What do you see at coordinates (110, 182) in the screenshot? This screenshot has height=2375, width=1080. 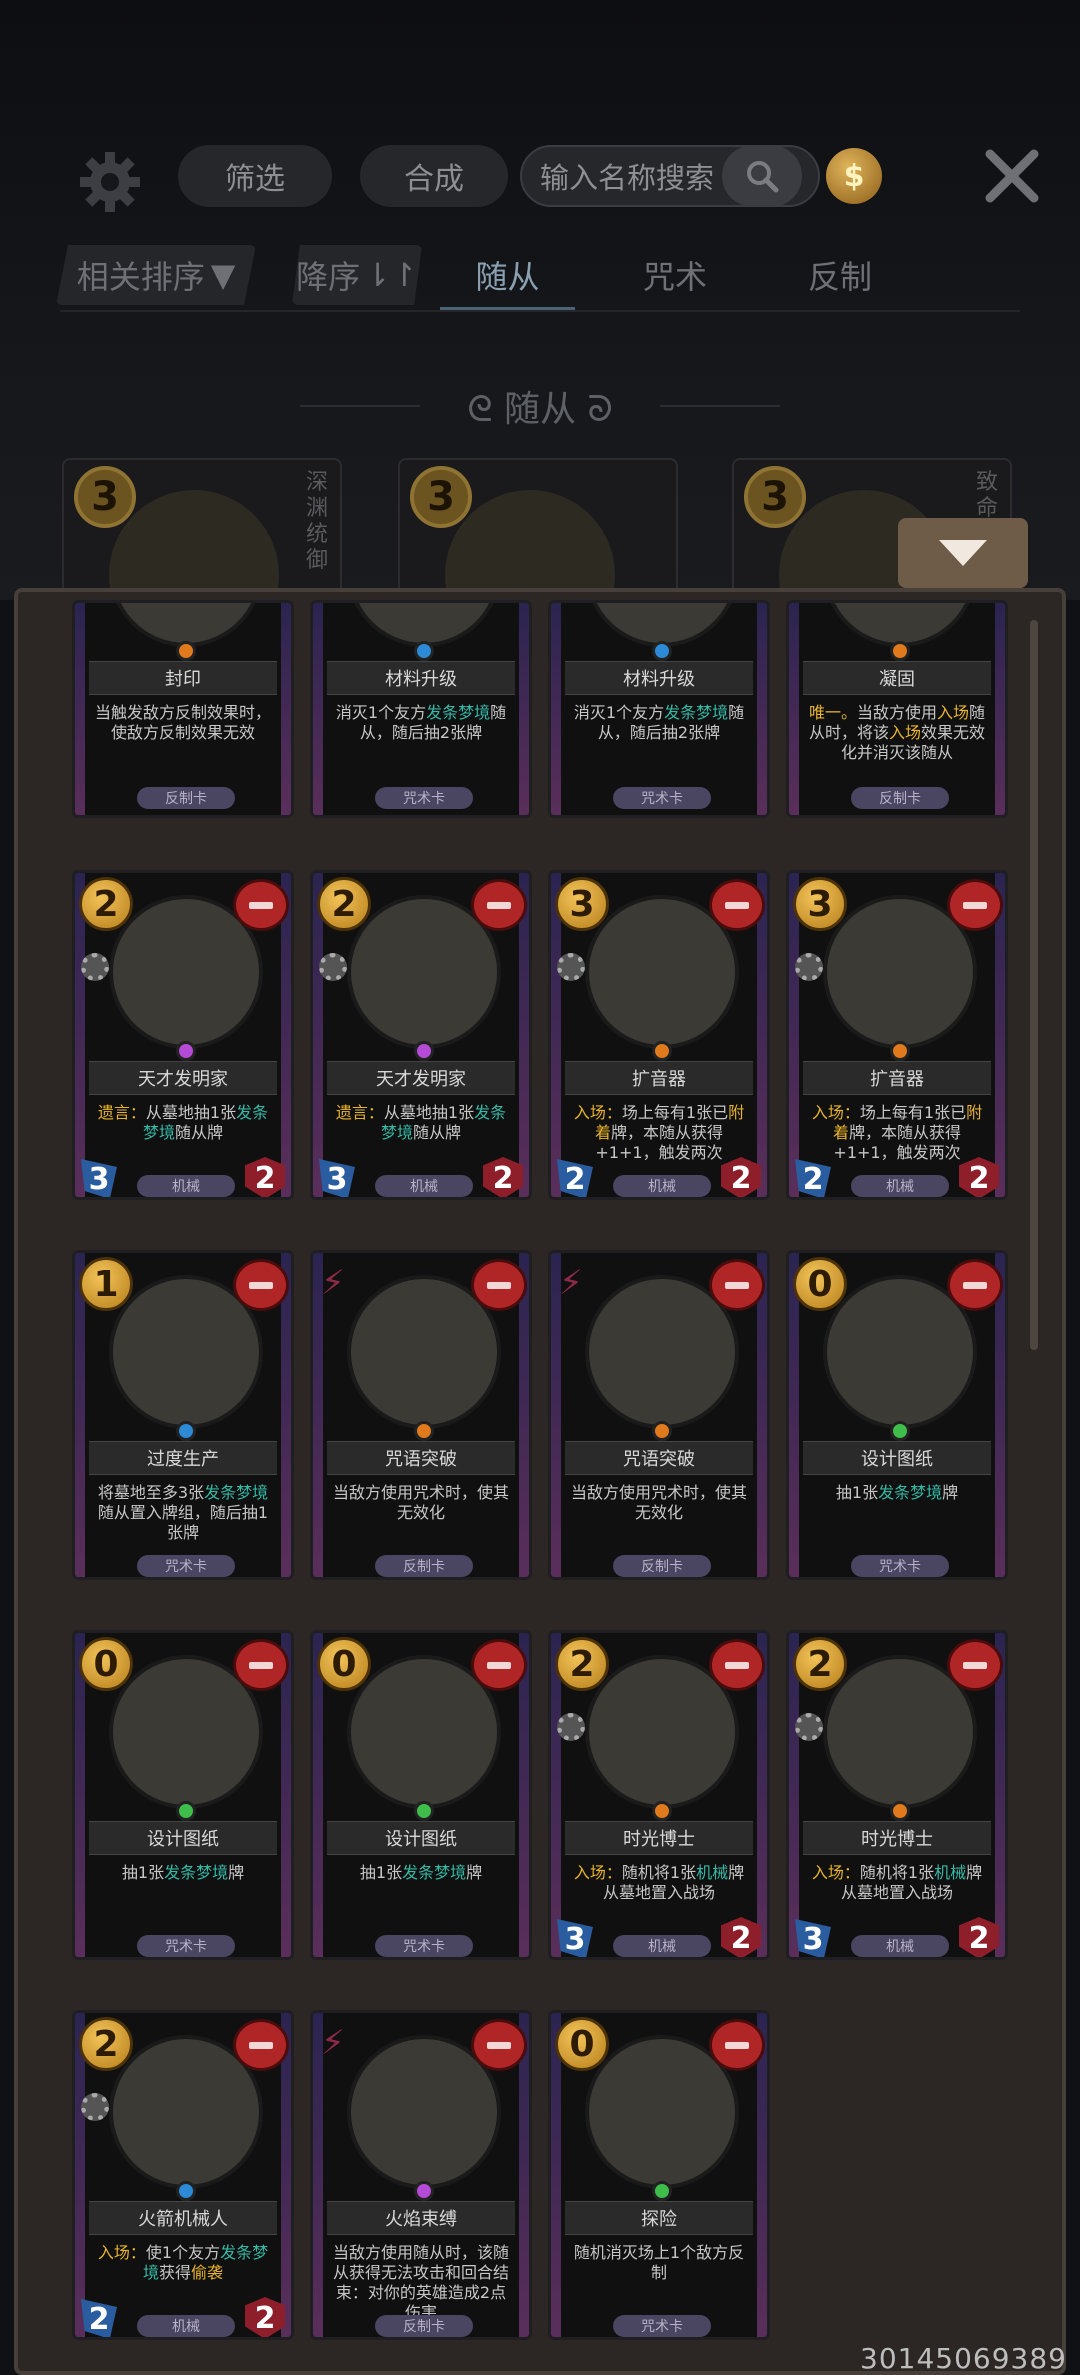 I see `gear-icon` at bounding box center [110, 182].